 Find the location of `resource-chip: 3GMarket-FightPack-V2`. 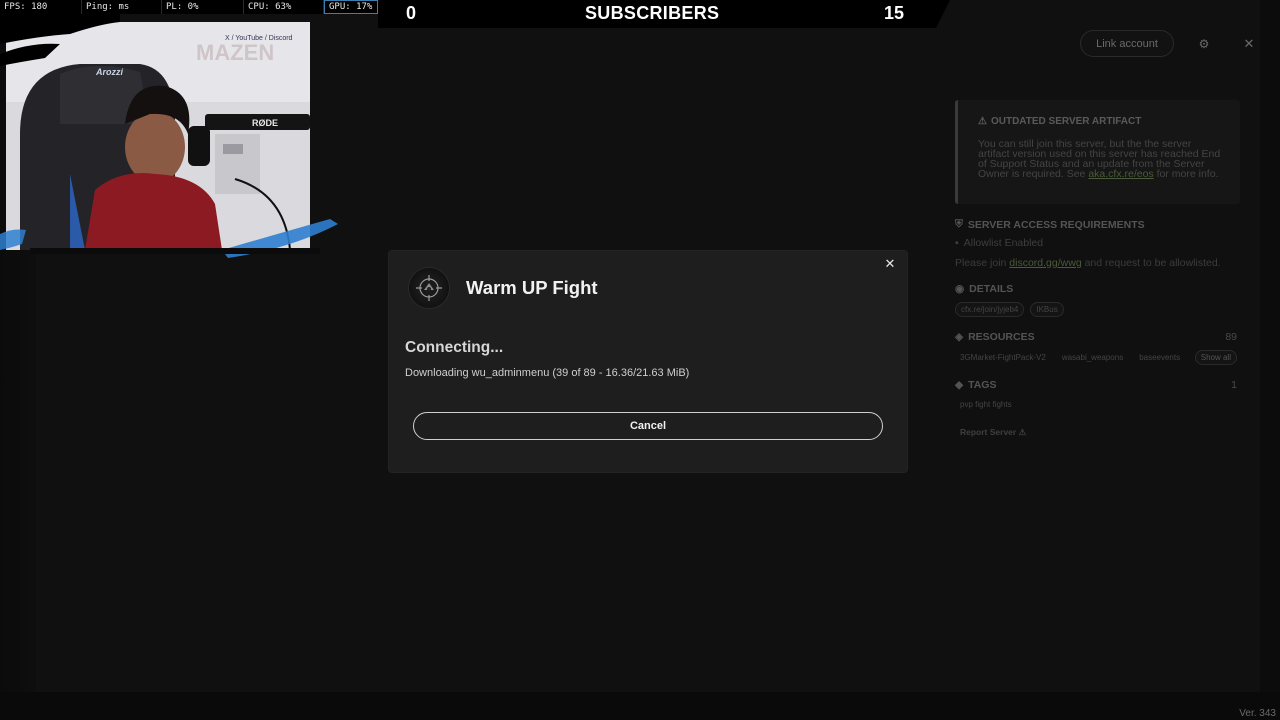

resource-chip: 3GMarket-FightPack-V2 is located at coordinates (1003, 357).